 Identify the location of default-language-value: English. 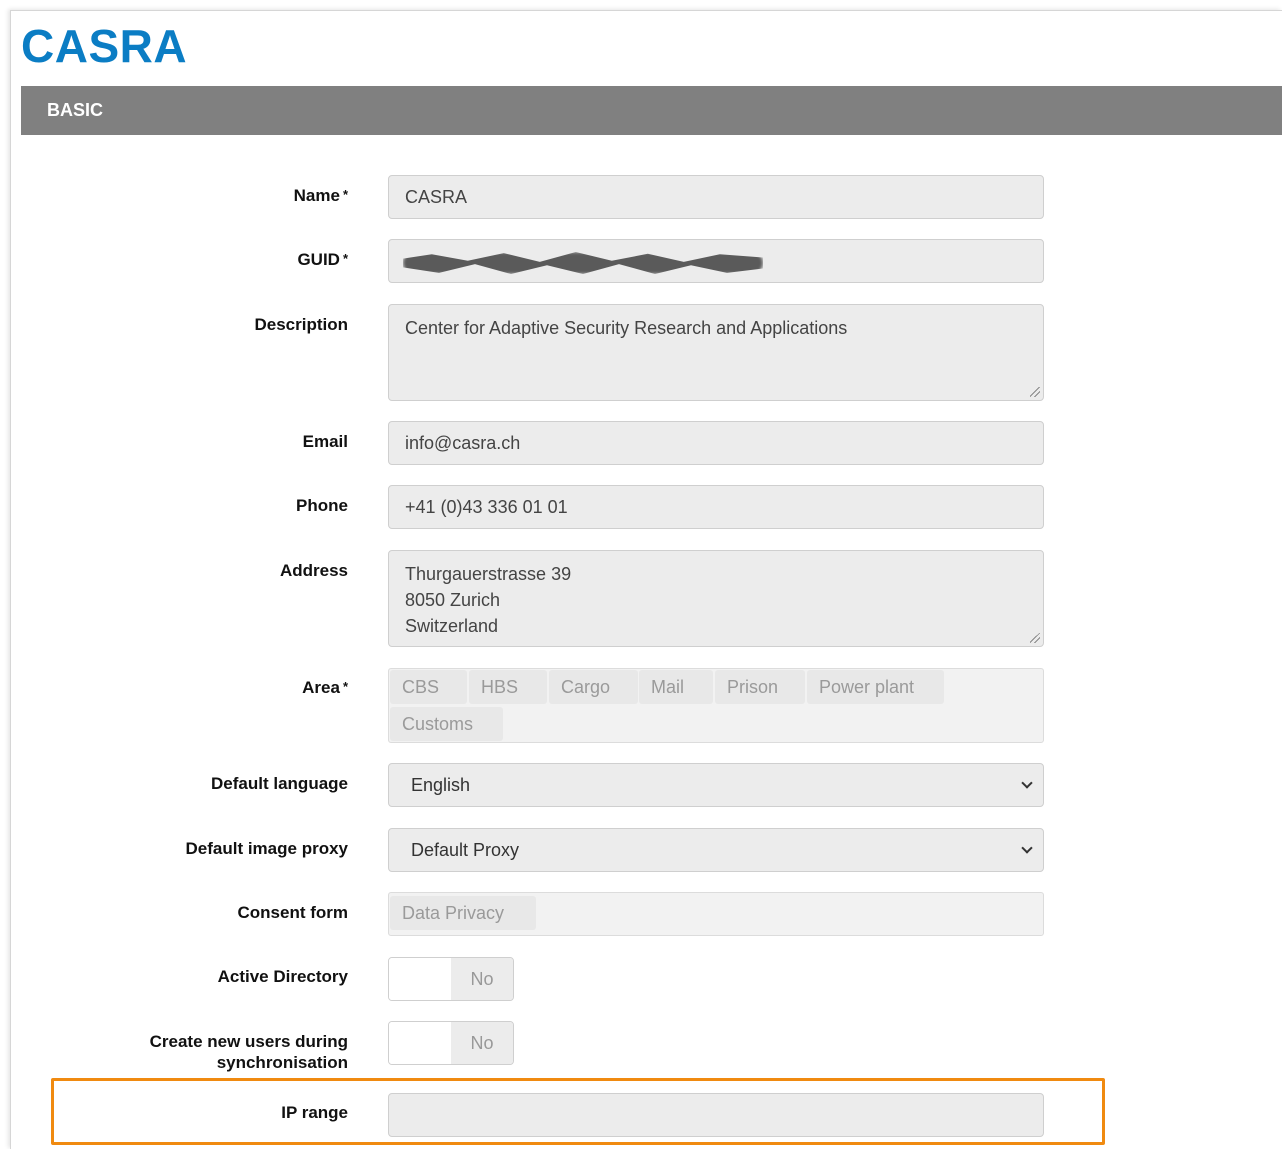
(441, 785).